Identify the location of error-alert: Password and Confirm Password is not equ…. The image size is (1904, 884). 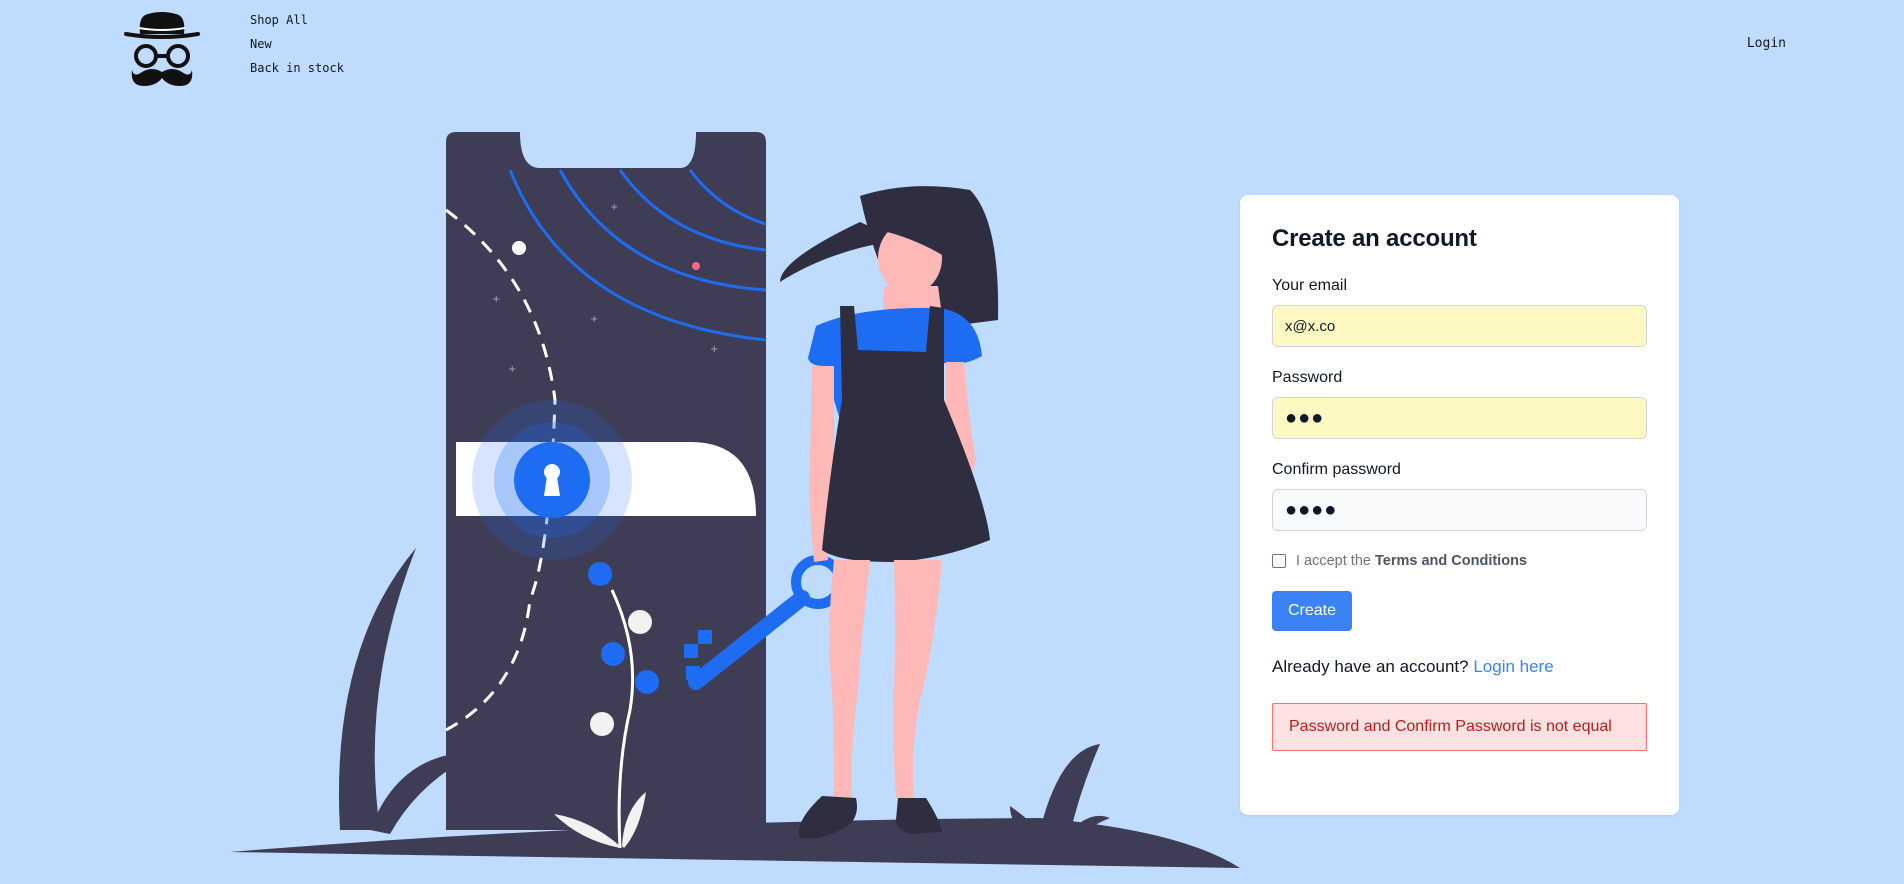
(1459, 727).